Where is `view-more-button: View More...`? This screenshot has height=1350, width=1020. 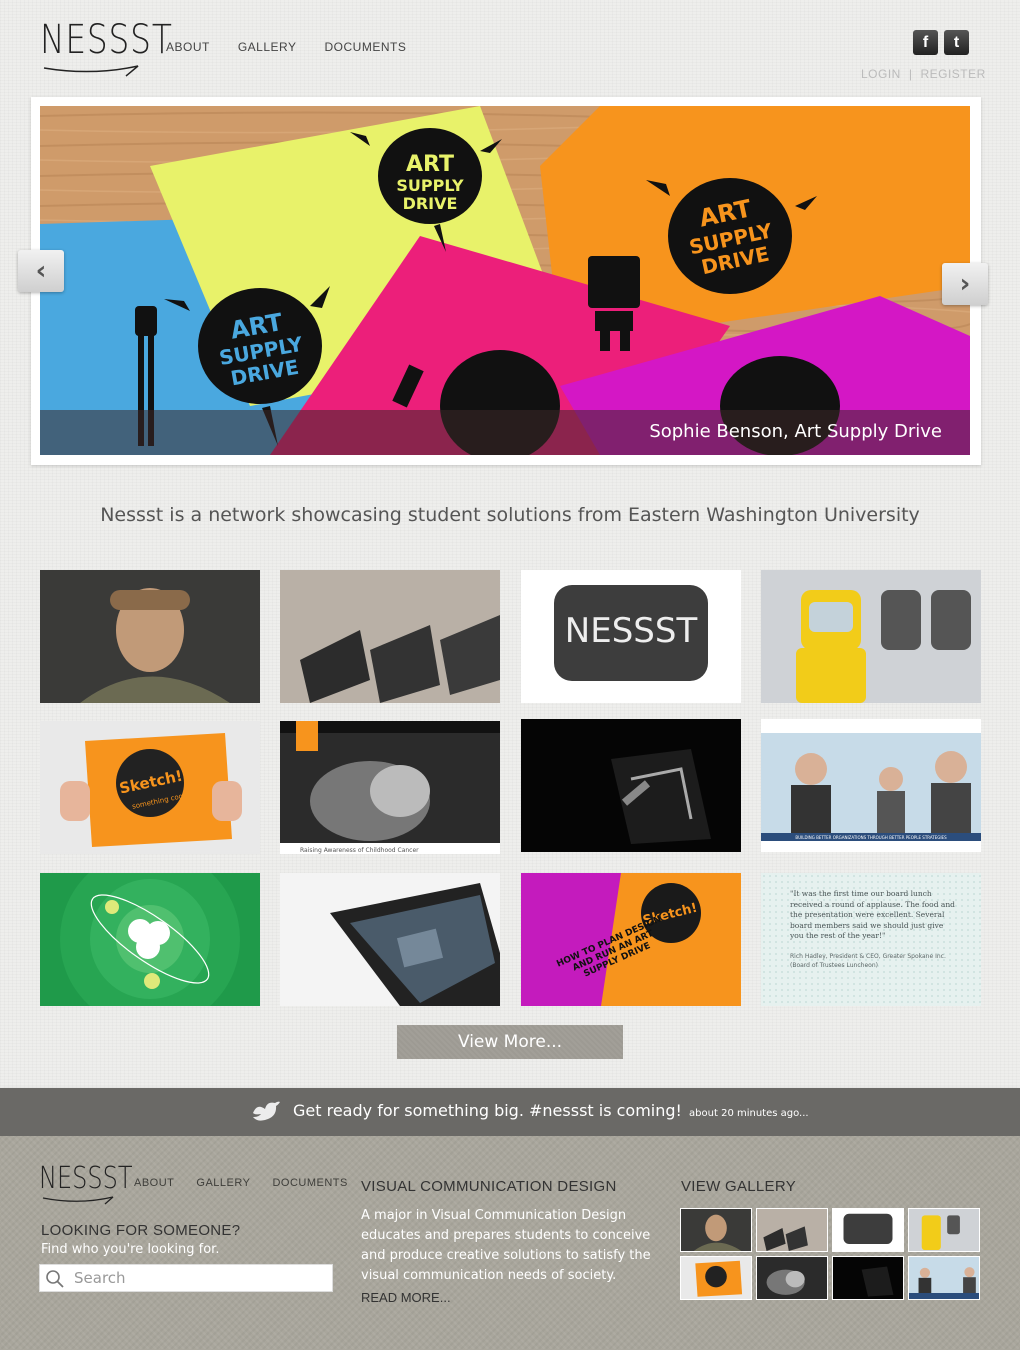 view-more-button: View More... is located at coordinates (510, 1042).